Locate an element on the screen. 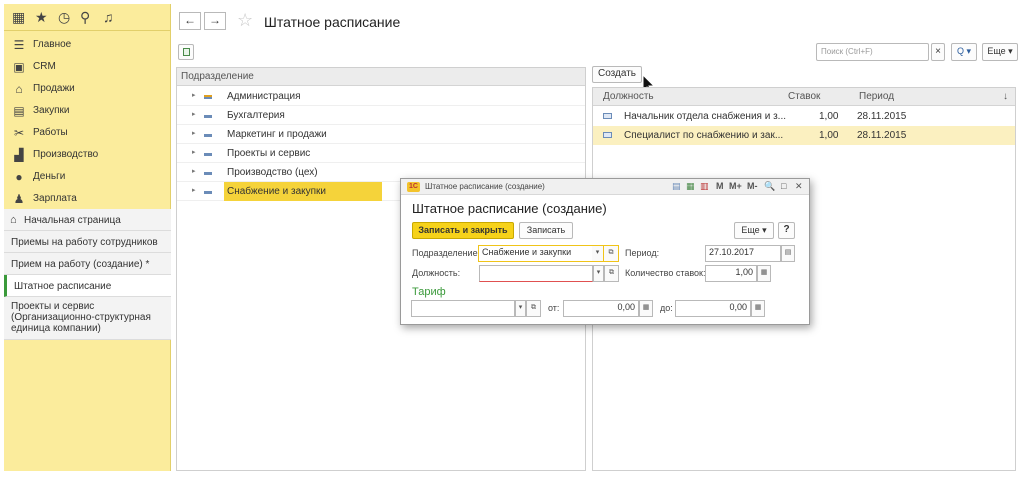  sidebar-section-item: ☰ Главное is located at coordinates (87, 46).